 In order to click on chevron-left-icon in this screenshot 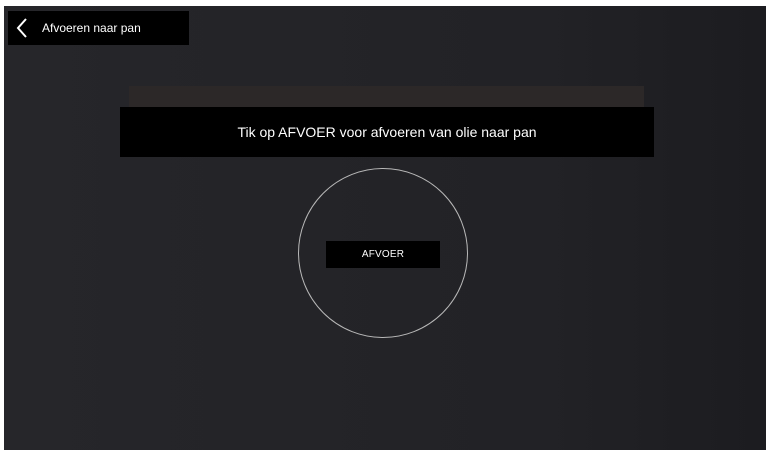, I will do `click(21, 28)`.